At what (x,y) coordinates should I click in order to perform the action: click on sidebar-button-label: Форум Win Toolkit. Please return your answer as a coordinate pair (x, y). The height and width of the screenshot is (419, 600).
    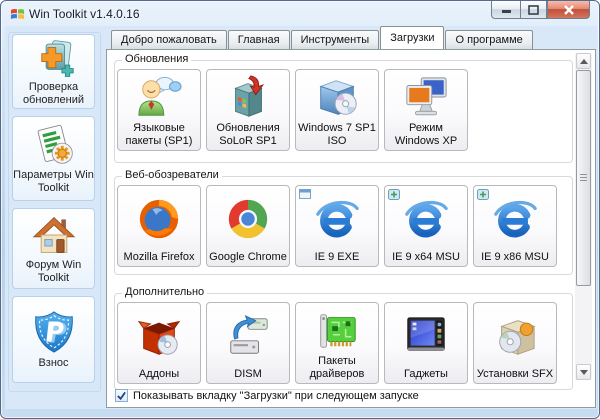
    Looking at the image, I should click on (53, 271).